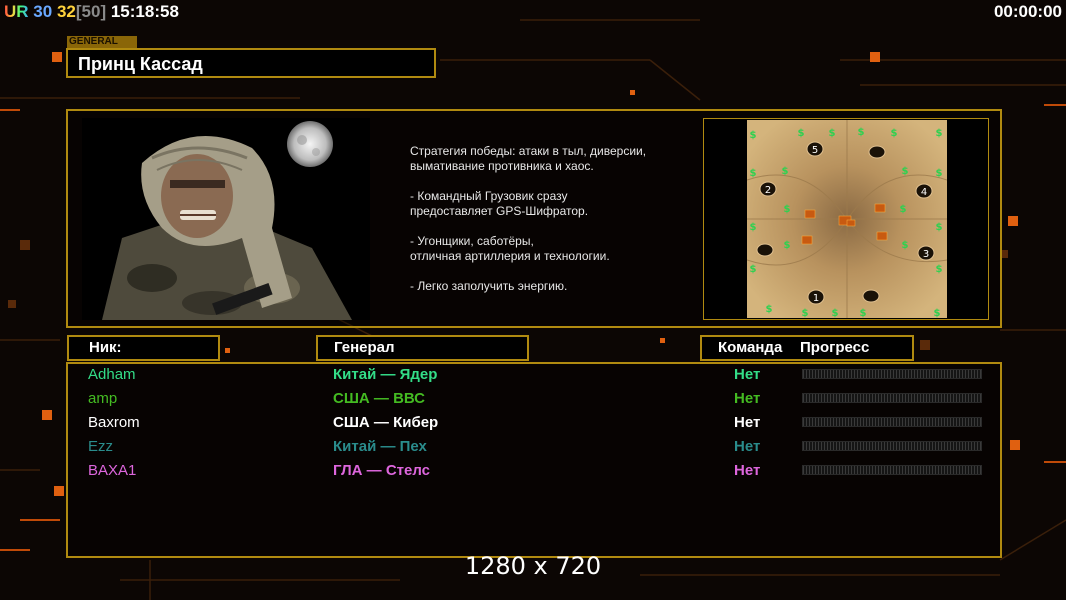 This screenshot has width=1066, height=600. I want to click on column-header-team-progress: Команда Прогресс, so click(807, 348).